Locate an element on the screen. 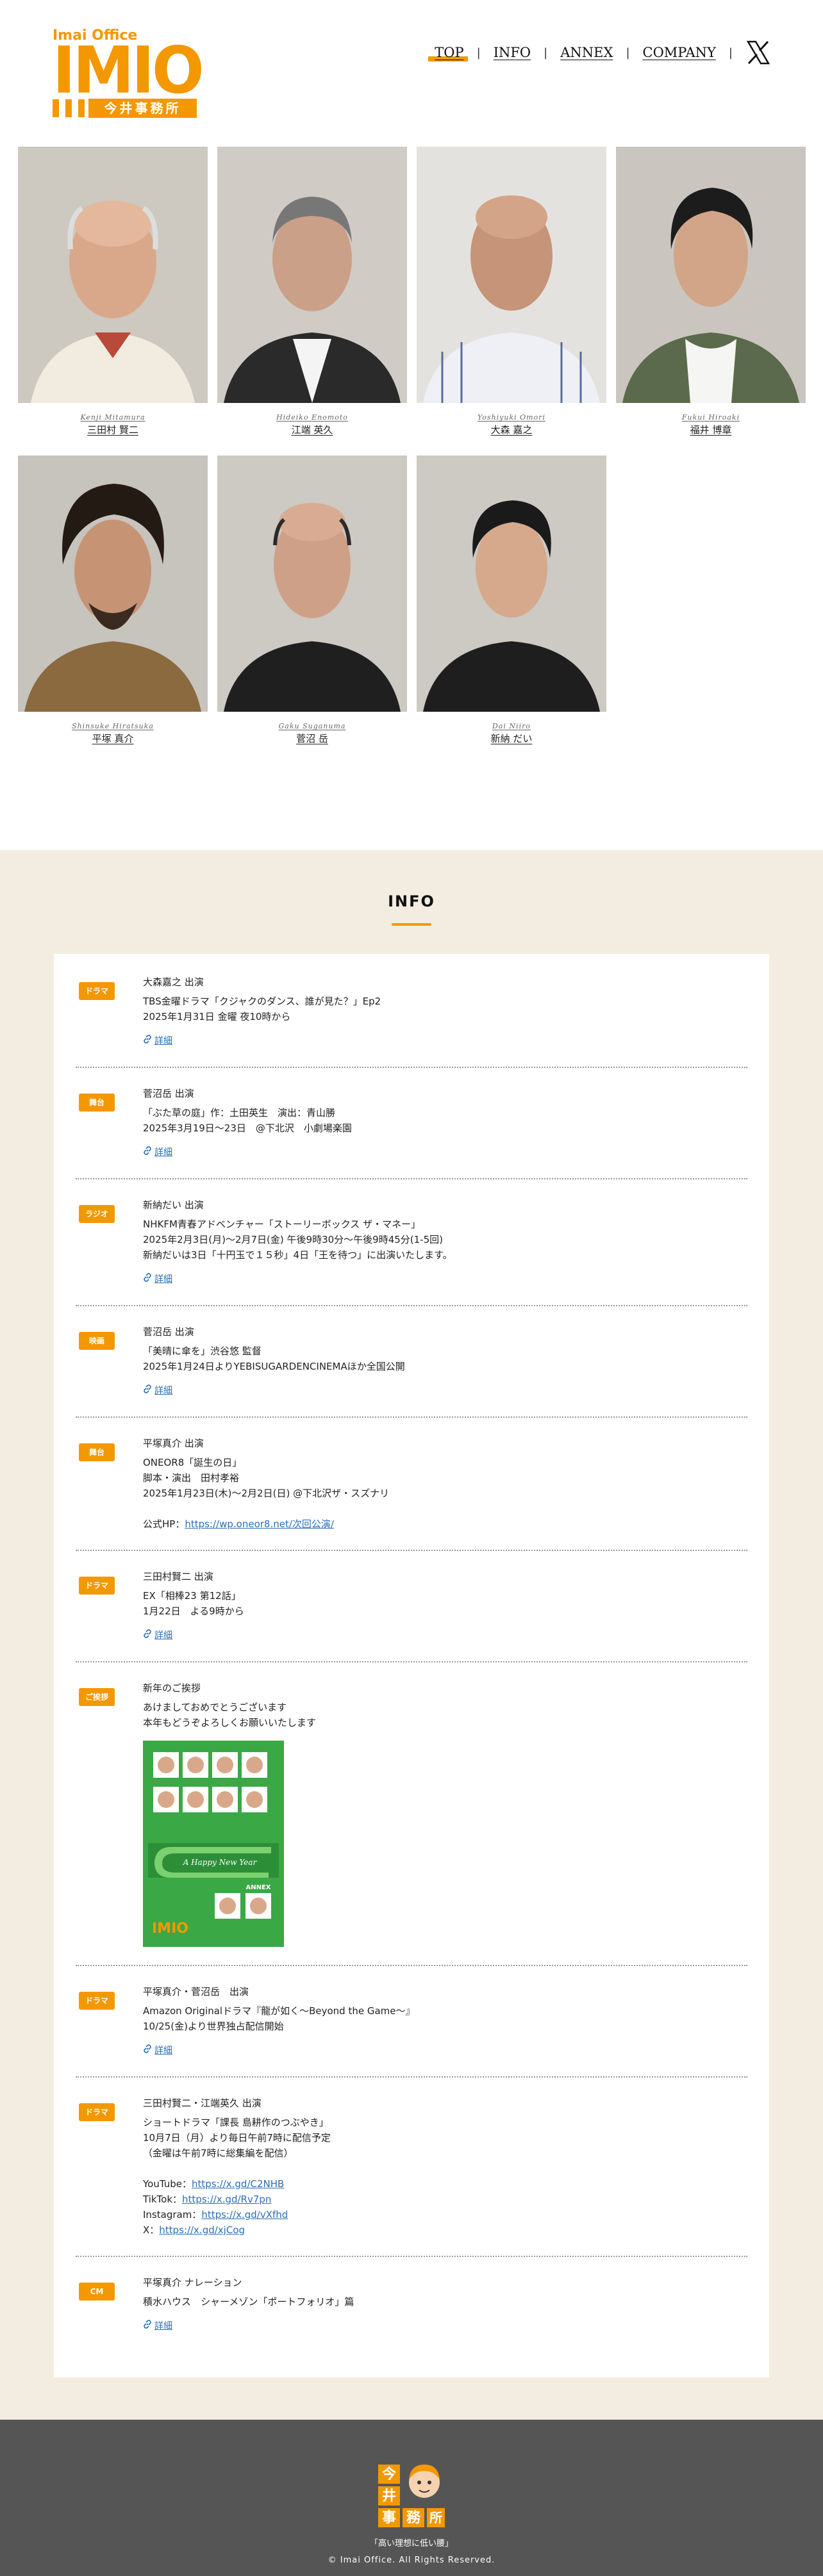  talent-roman-name: Hideiko Enomoto is located at coordinates (312, 417).